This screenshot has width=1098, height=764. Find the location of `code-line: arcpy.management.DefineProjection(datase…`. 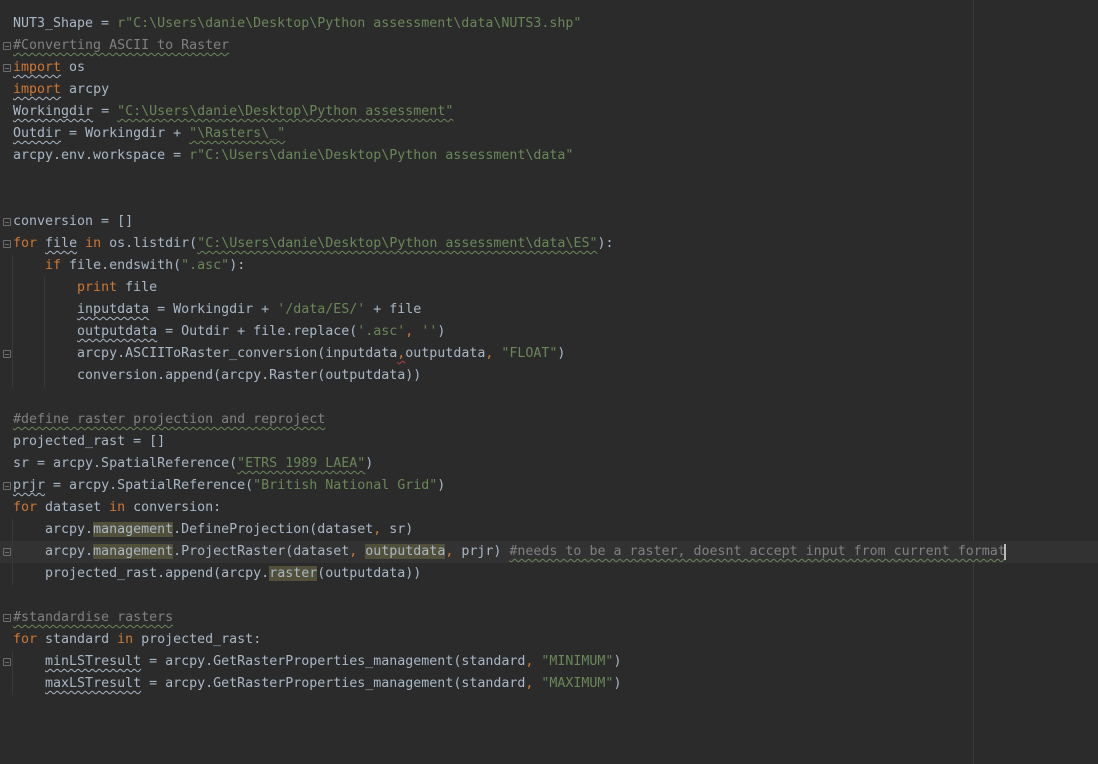

code-line: arcpy.management.DefineProjection(datase… is located at coordinates (213, 530).